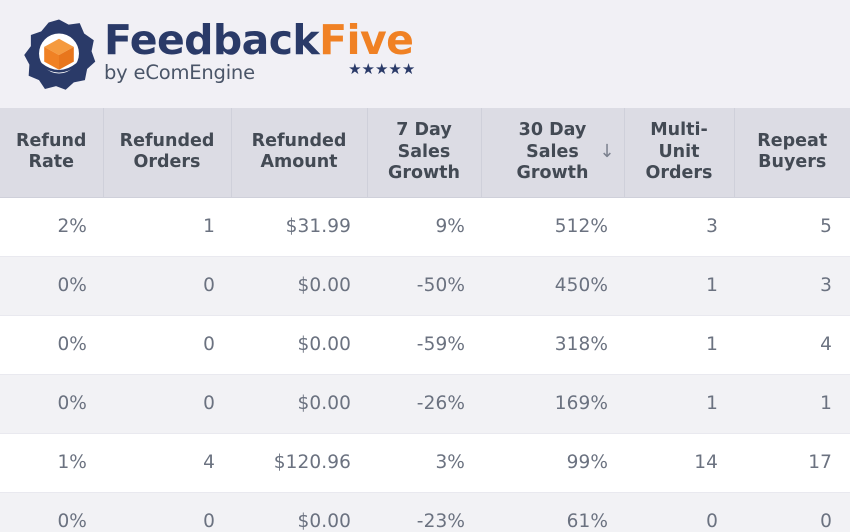  Describe the element at coordinates (51, 463) in the screenshot. I see `table-cell: 1%` at that location.